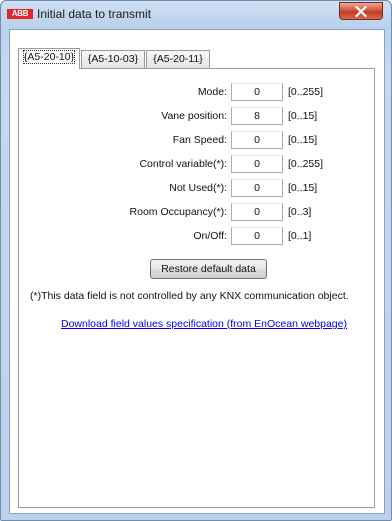 The width and height of the screenshot is (392, 521). I want to click on tab-a5-20-11: {A5-20-11}, so click(178, 59).